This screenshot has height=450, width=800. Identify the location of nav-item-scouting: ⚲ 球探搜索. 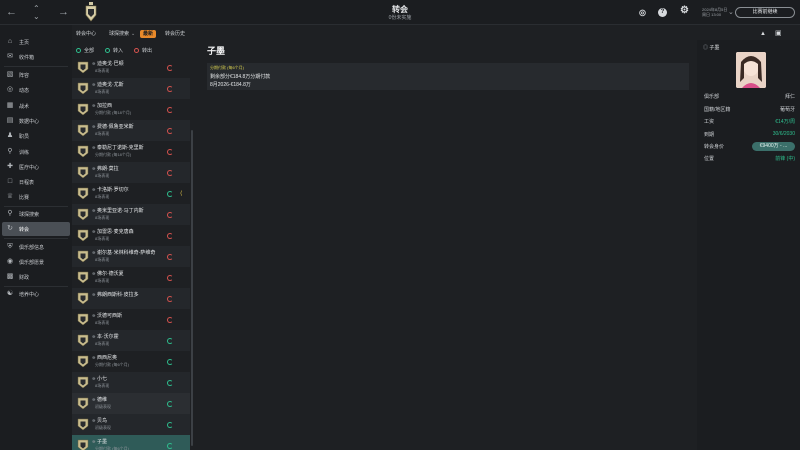
(36, 214).